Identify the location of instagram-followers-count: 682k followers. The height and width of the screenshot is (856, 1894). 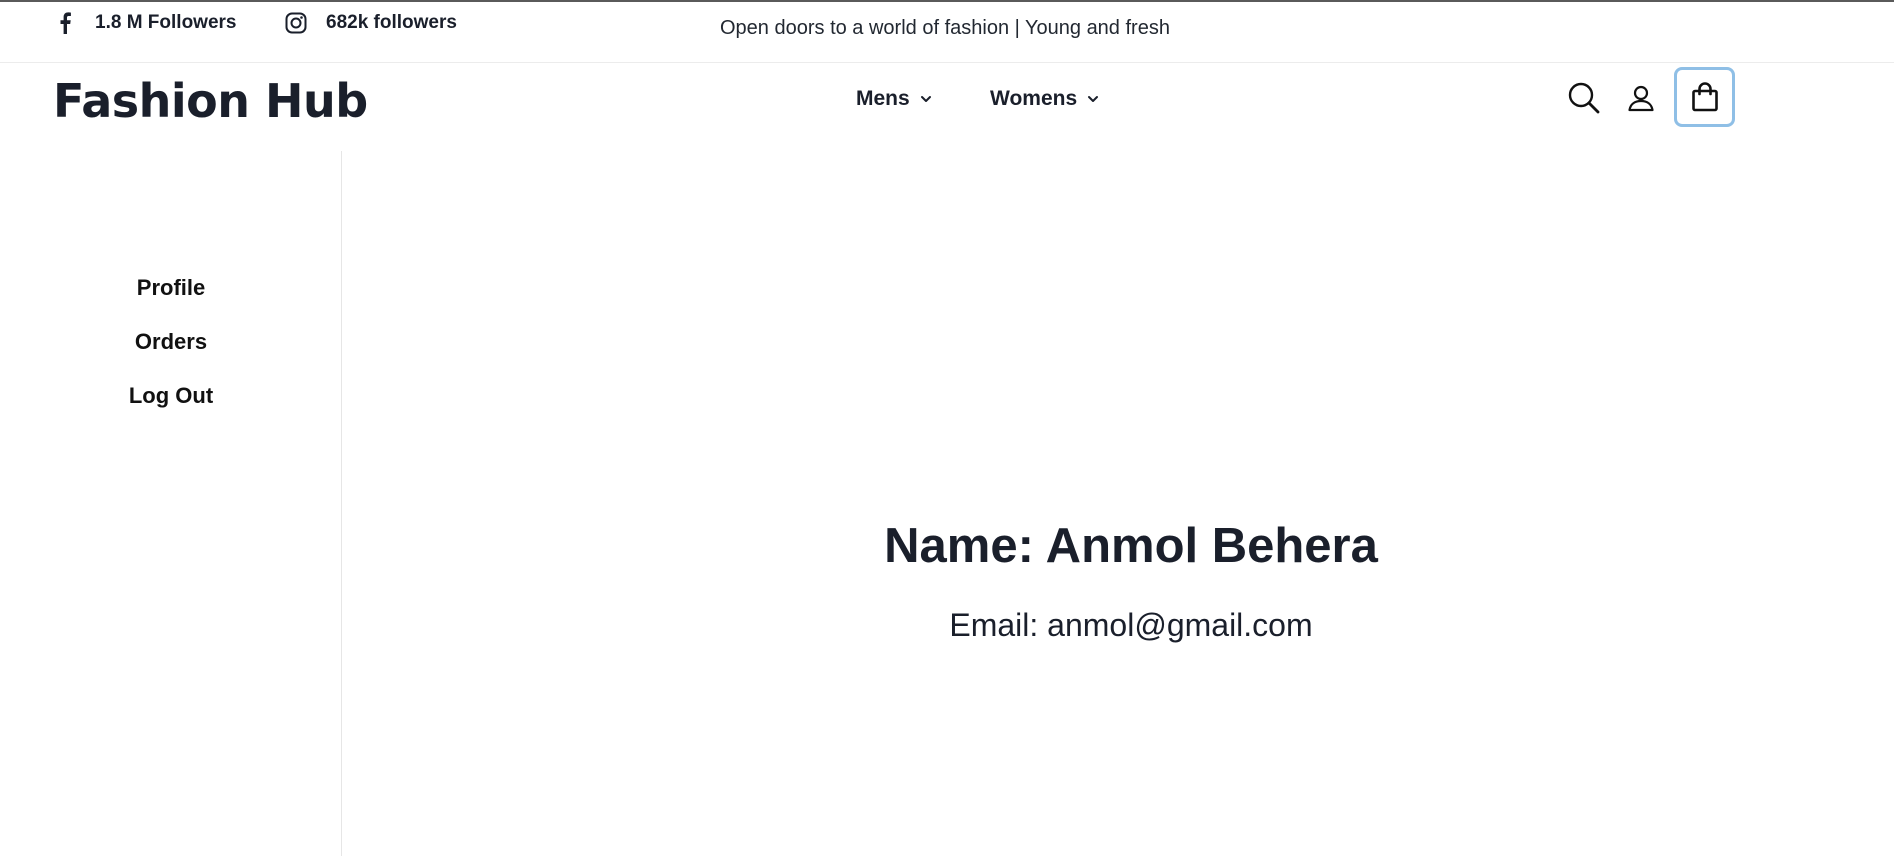
(391, 22).